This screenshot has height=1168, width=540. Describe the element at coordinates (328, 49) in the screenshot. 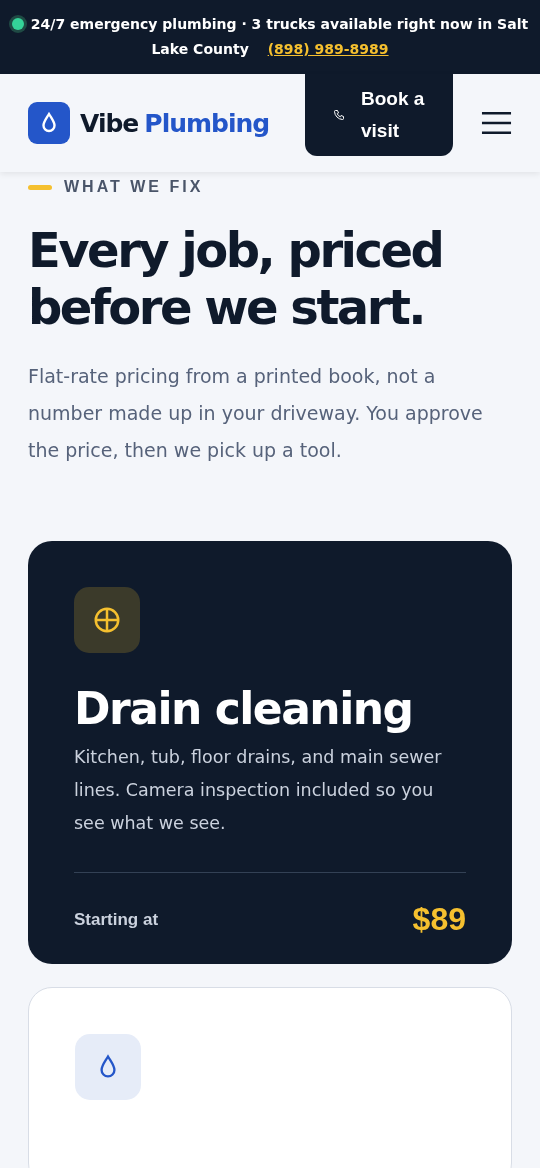

I see `phone-link: (898) 989-8989` at that location.